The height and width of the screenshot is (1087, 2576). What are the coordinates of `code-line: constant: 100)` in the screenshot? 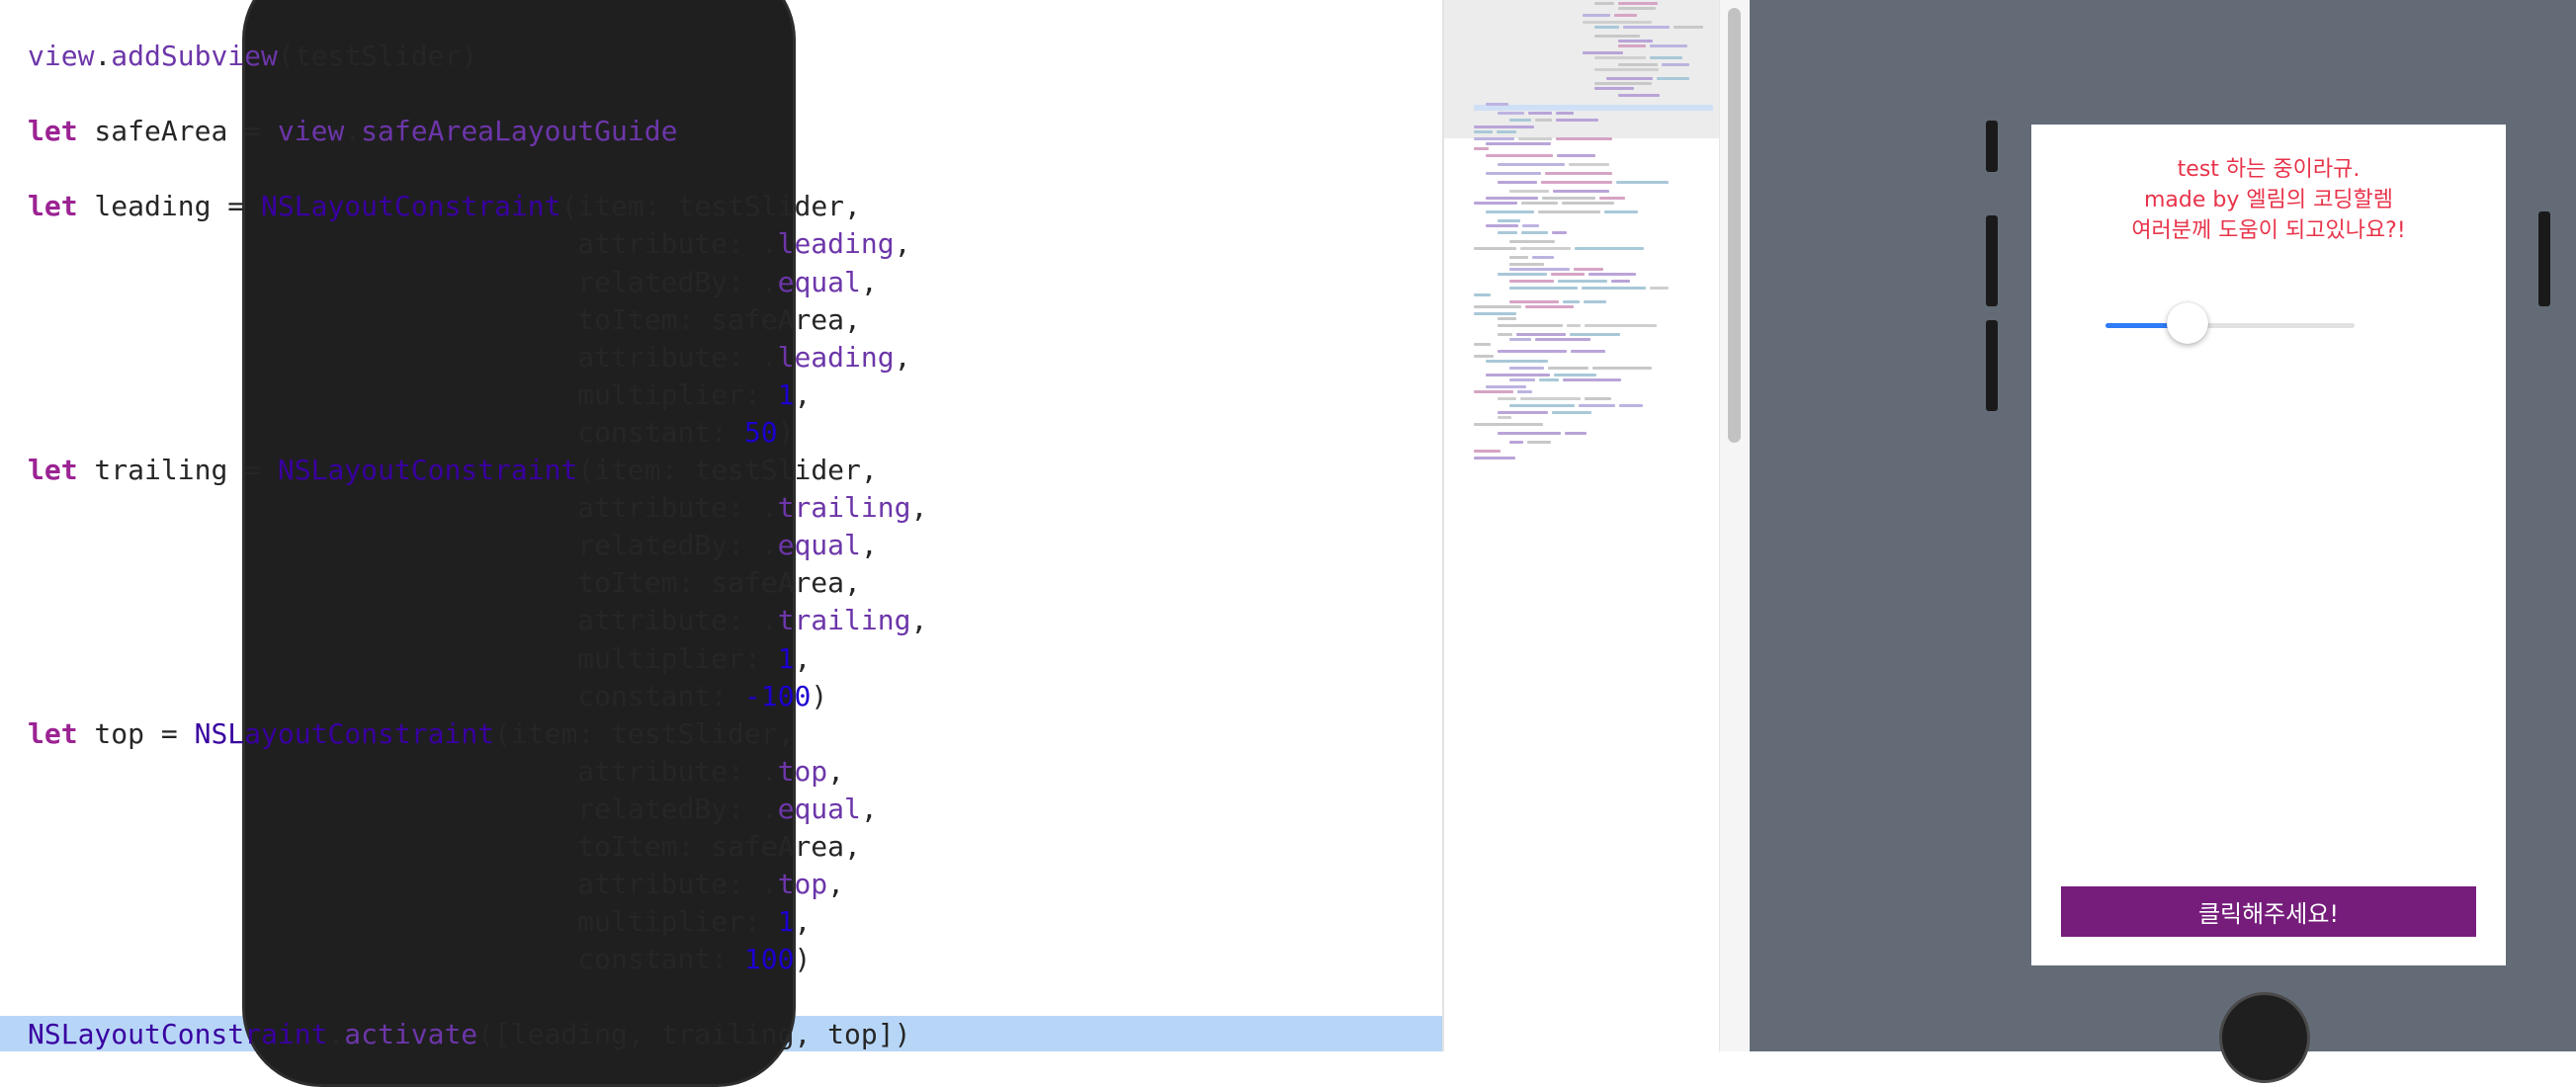 It's located at (477, 959).